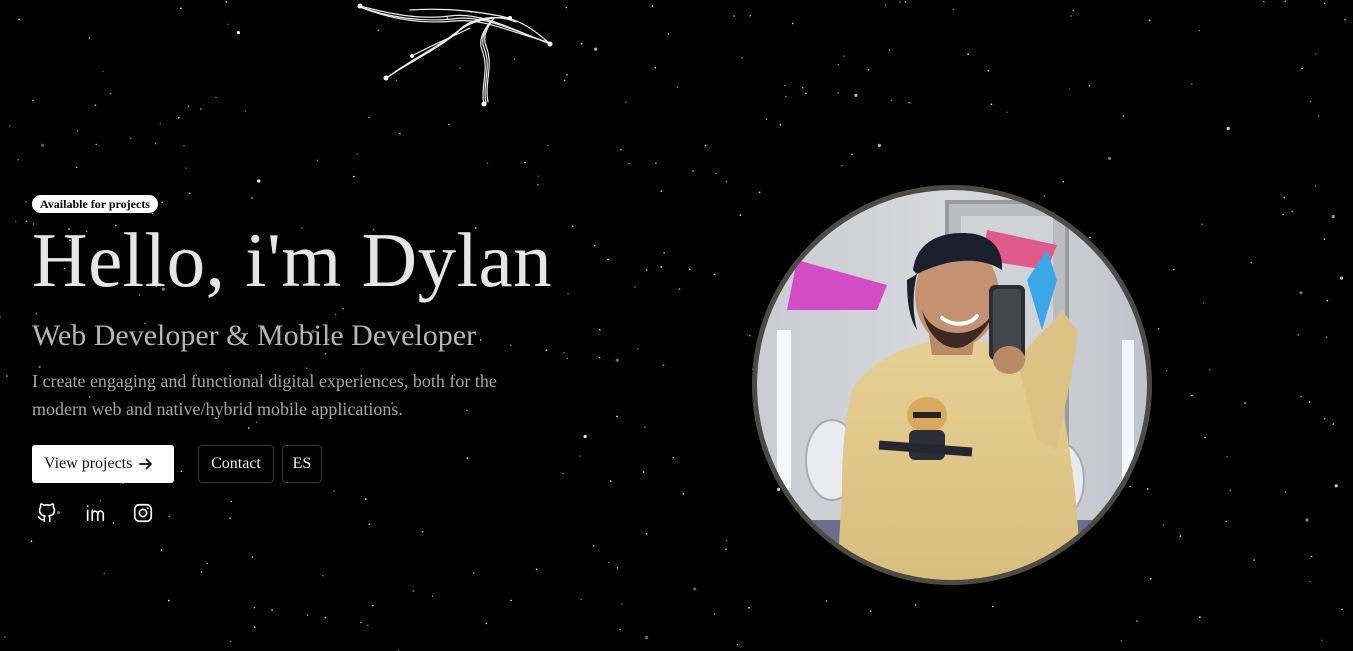 Image resolution: width=1353 pixels, height=651 pixels. Describe the element at coordinates (95, 204) in the screenshot. I see `availability-badge: Available for projects` at that location.